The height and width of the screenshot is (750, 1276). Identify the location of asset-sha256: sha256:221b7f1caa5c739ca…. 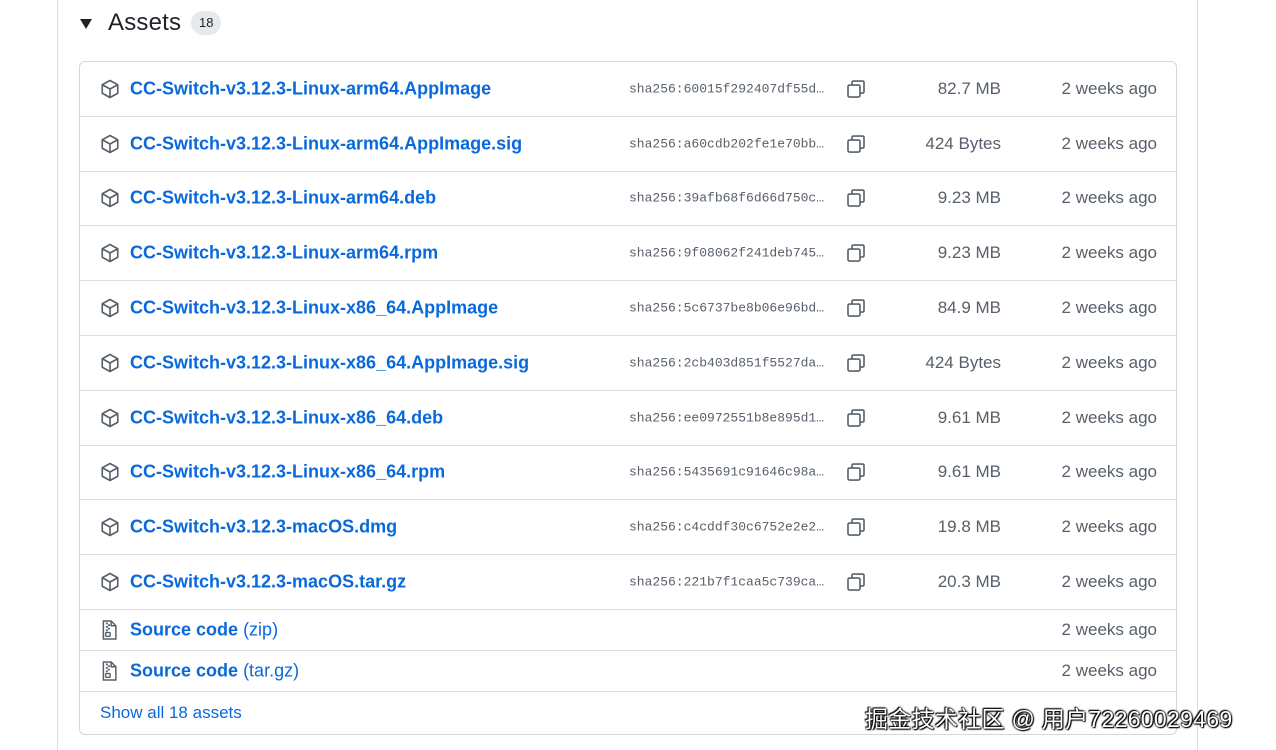
(727, 582).